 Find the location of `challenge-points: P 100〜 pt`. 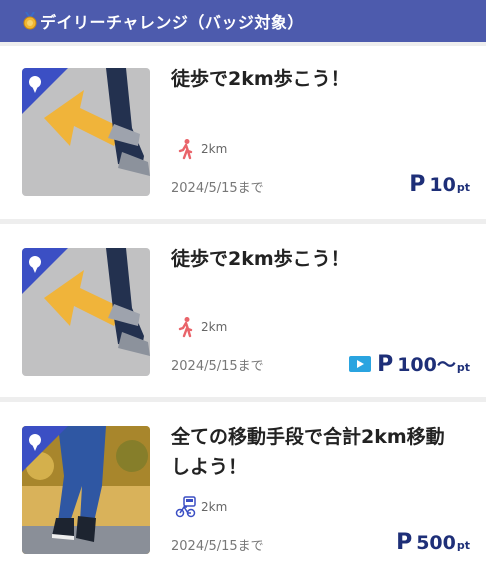

challenge-points: P 100〜 pt is located at coordinates (409, 363).